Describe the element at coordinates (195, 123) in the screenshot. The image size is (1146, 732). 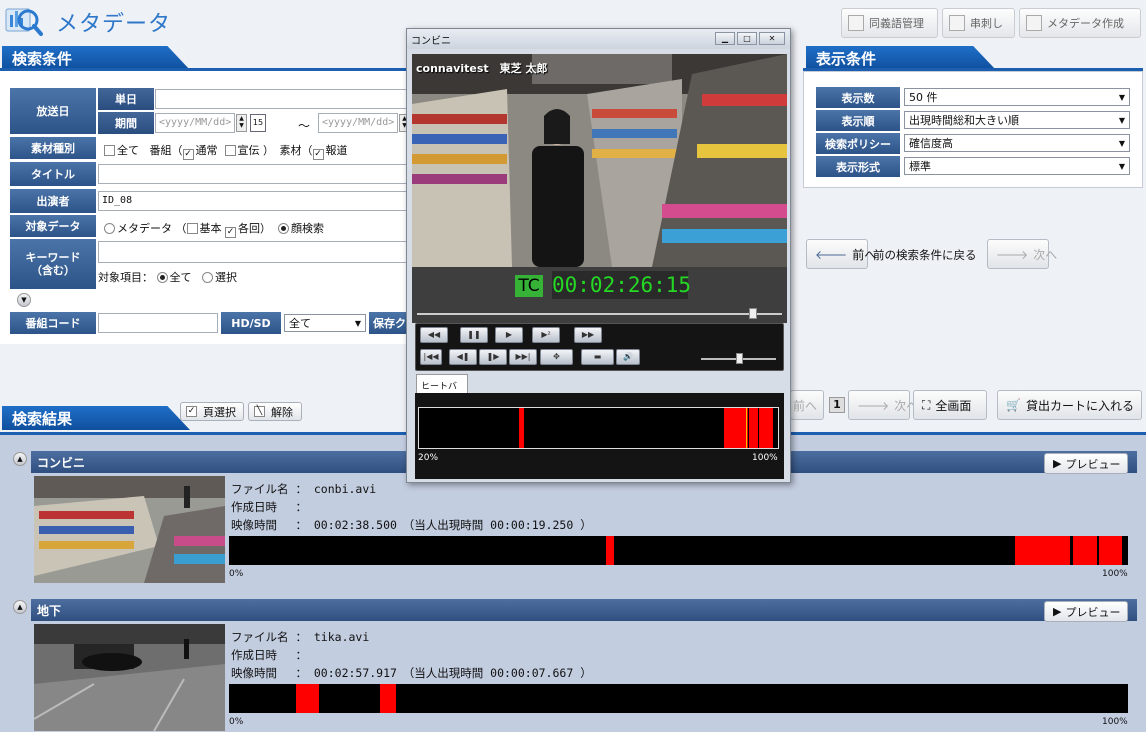
I see `period-start-input: <yyyy/MM/dd>` at that location.